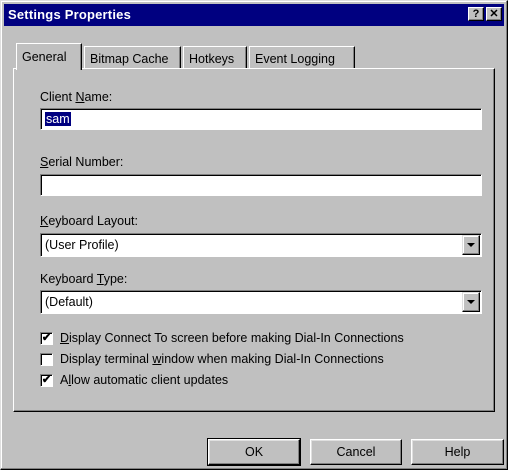 The width and height of the screenshot is (518, 474). Describe the element at coordinates (261, 119) in the screenshot. I see `client-name-input: sam` at that location.